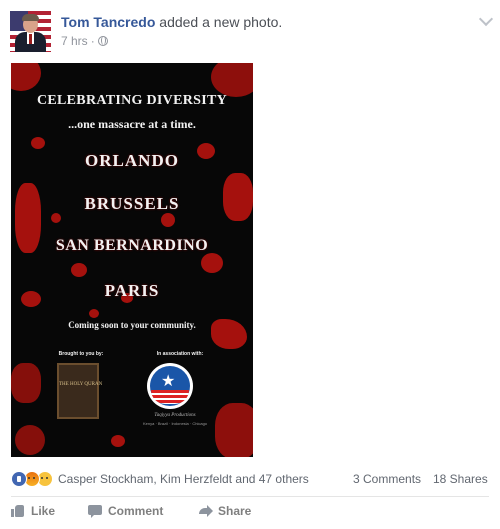 The height and width of the screenshot is (529, 500). What do you see at coordinates (132, 290) in the screenshot?
I see `poster-city: PARIS` at bounding box center [132, 290].